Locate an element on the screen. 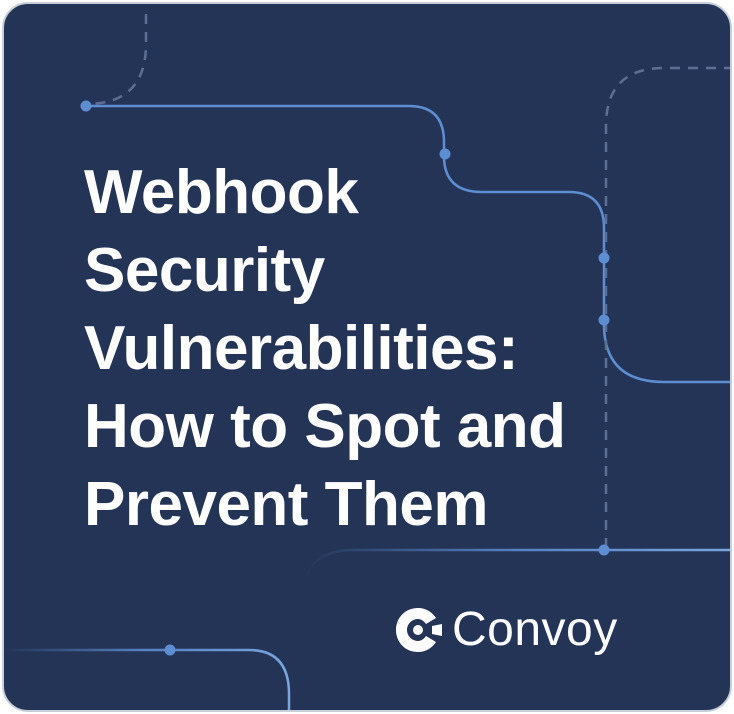 The image size is (734, 714). dashed-line-top-left is located at coordinates (116, 60).